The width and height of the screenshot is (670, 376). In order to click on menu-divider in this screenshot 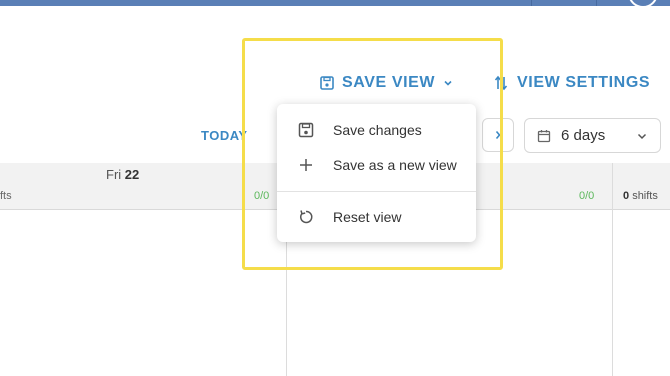, I will do `click(376, 191)`.